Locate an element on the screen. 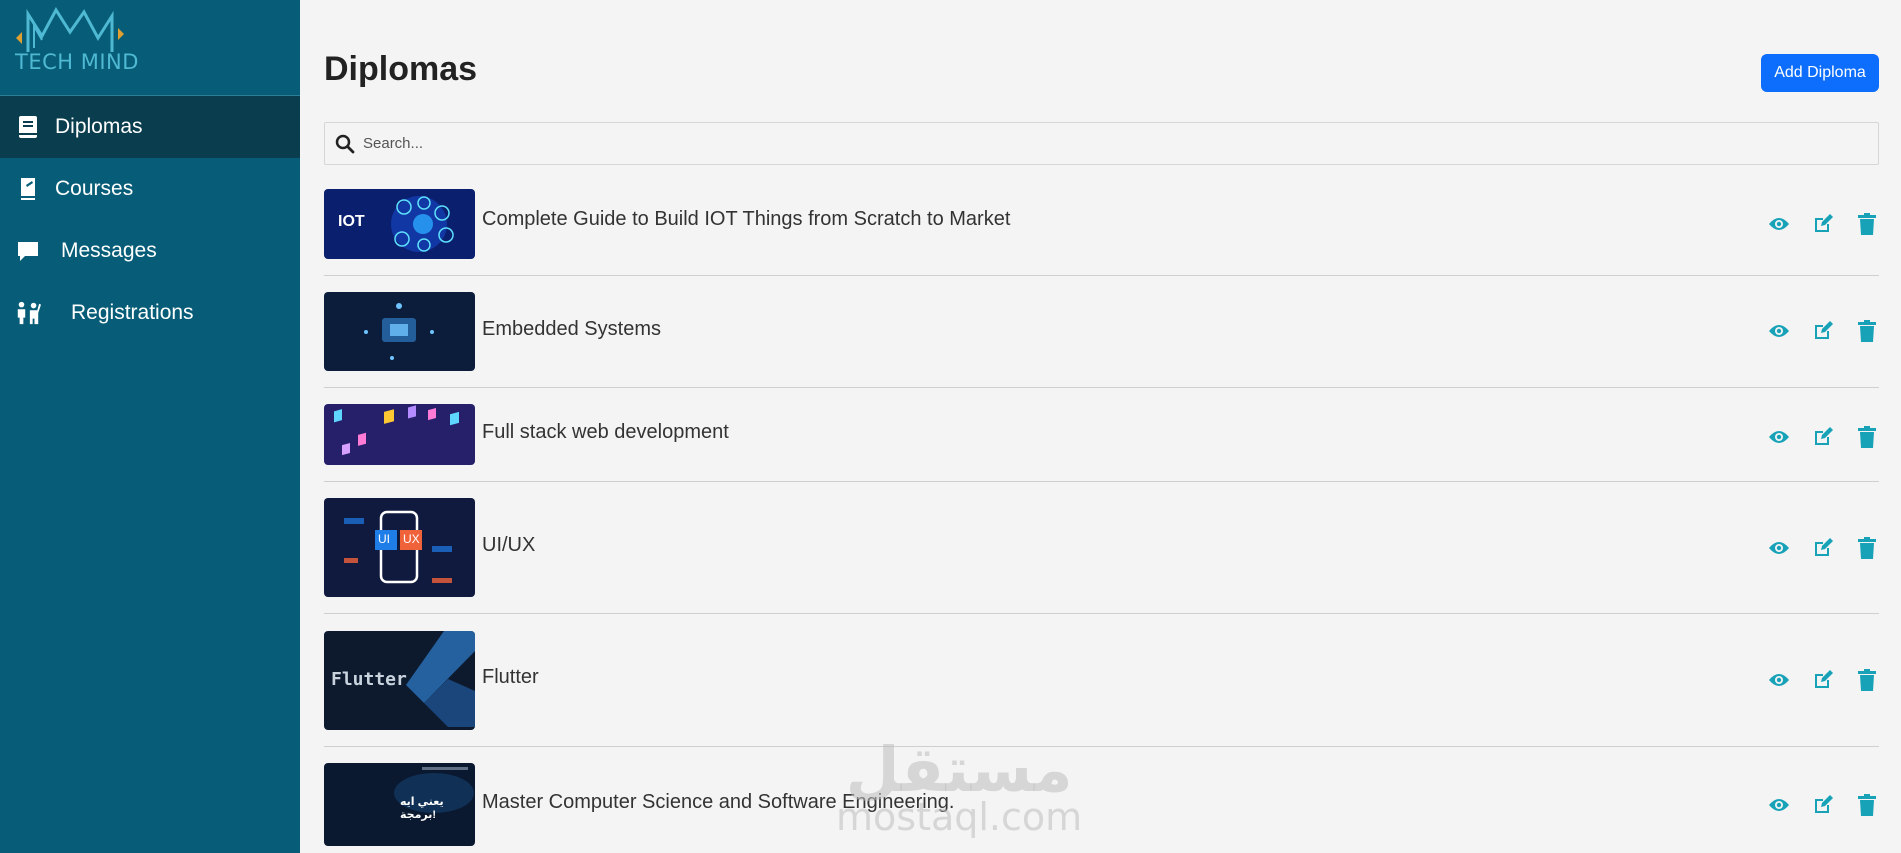 Image resolution: width=1901 pixels, height=853 pixels. thumbnail-text: يعني ايه برمجة! is located at coordinates (422, 808).